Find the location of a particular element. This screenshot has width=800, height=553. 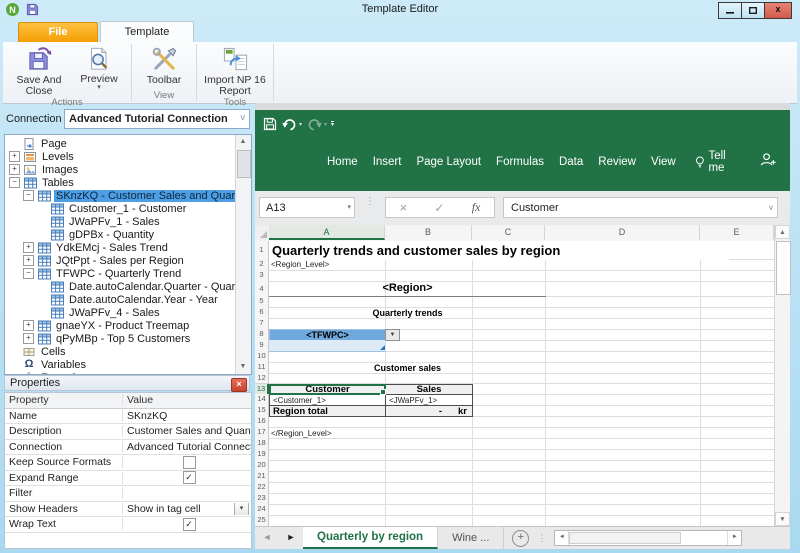

tree-scrollbar: ▲ ▼ is located at coordinates (243, 254).